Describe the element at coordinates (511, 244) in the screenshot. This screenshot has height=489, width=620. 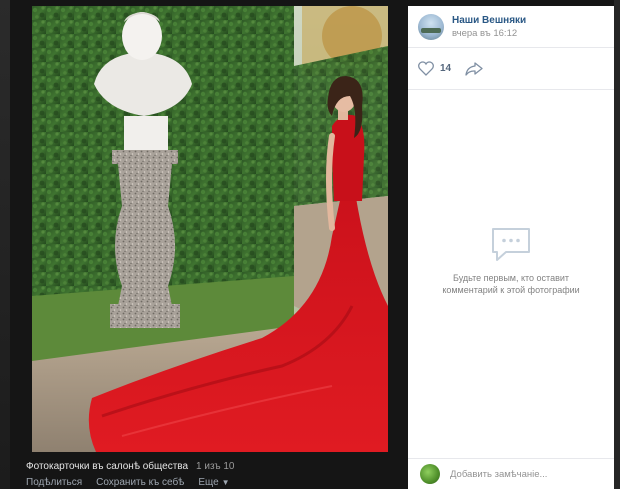
I see `comment-bubble-icon` at that location.